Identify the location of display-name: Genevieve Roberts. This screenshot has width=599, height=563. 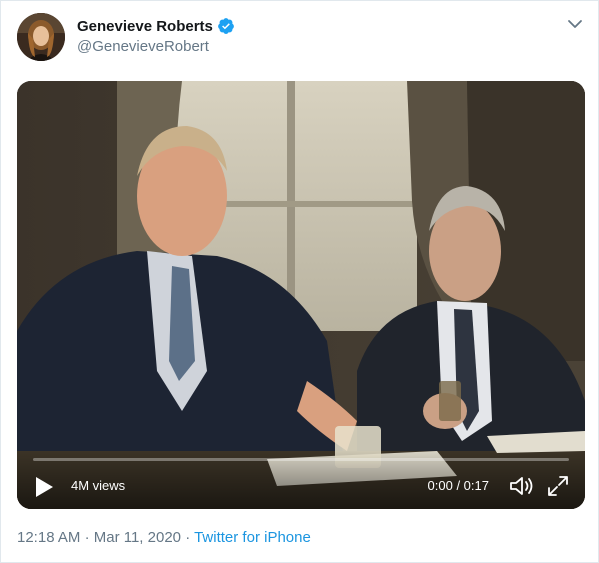
(145, 26).